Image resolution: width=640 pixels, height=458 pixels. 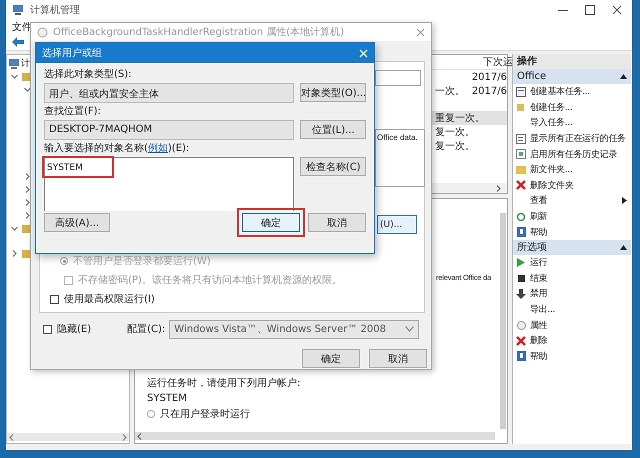 I want to click on account-name: SYSTEM, so click(x=167, y=398).